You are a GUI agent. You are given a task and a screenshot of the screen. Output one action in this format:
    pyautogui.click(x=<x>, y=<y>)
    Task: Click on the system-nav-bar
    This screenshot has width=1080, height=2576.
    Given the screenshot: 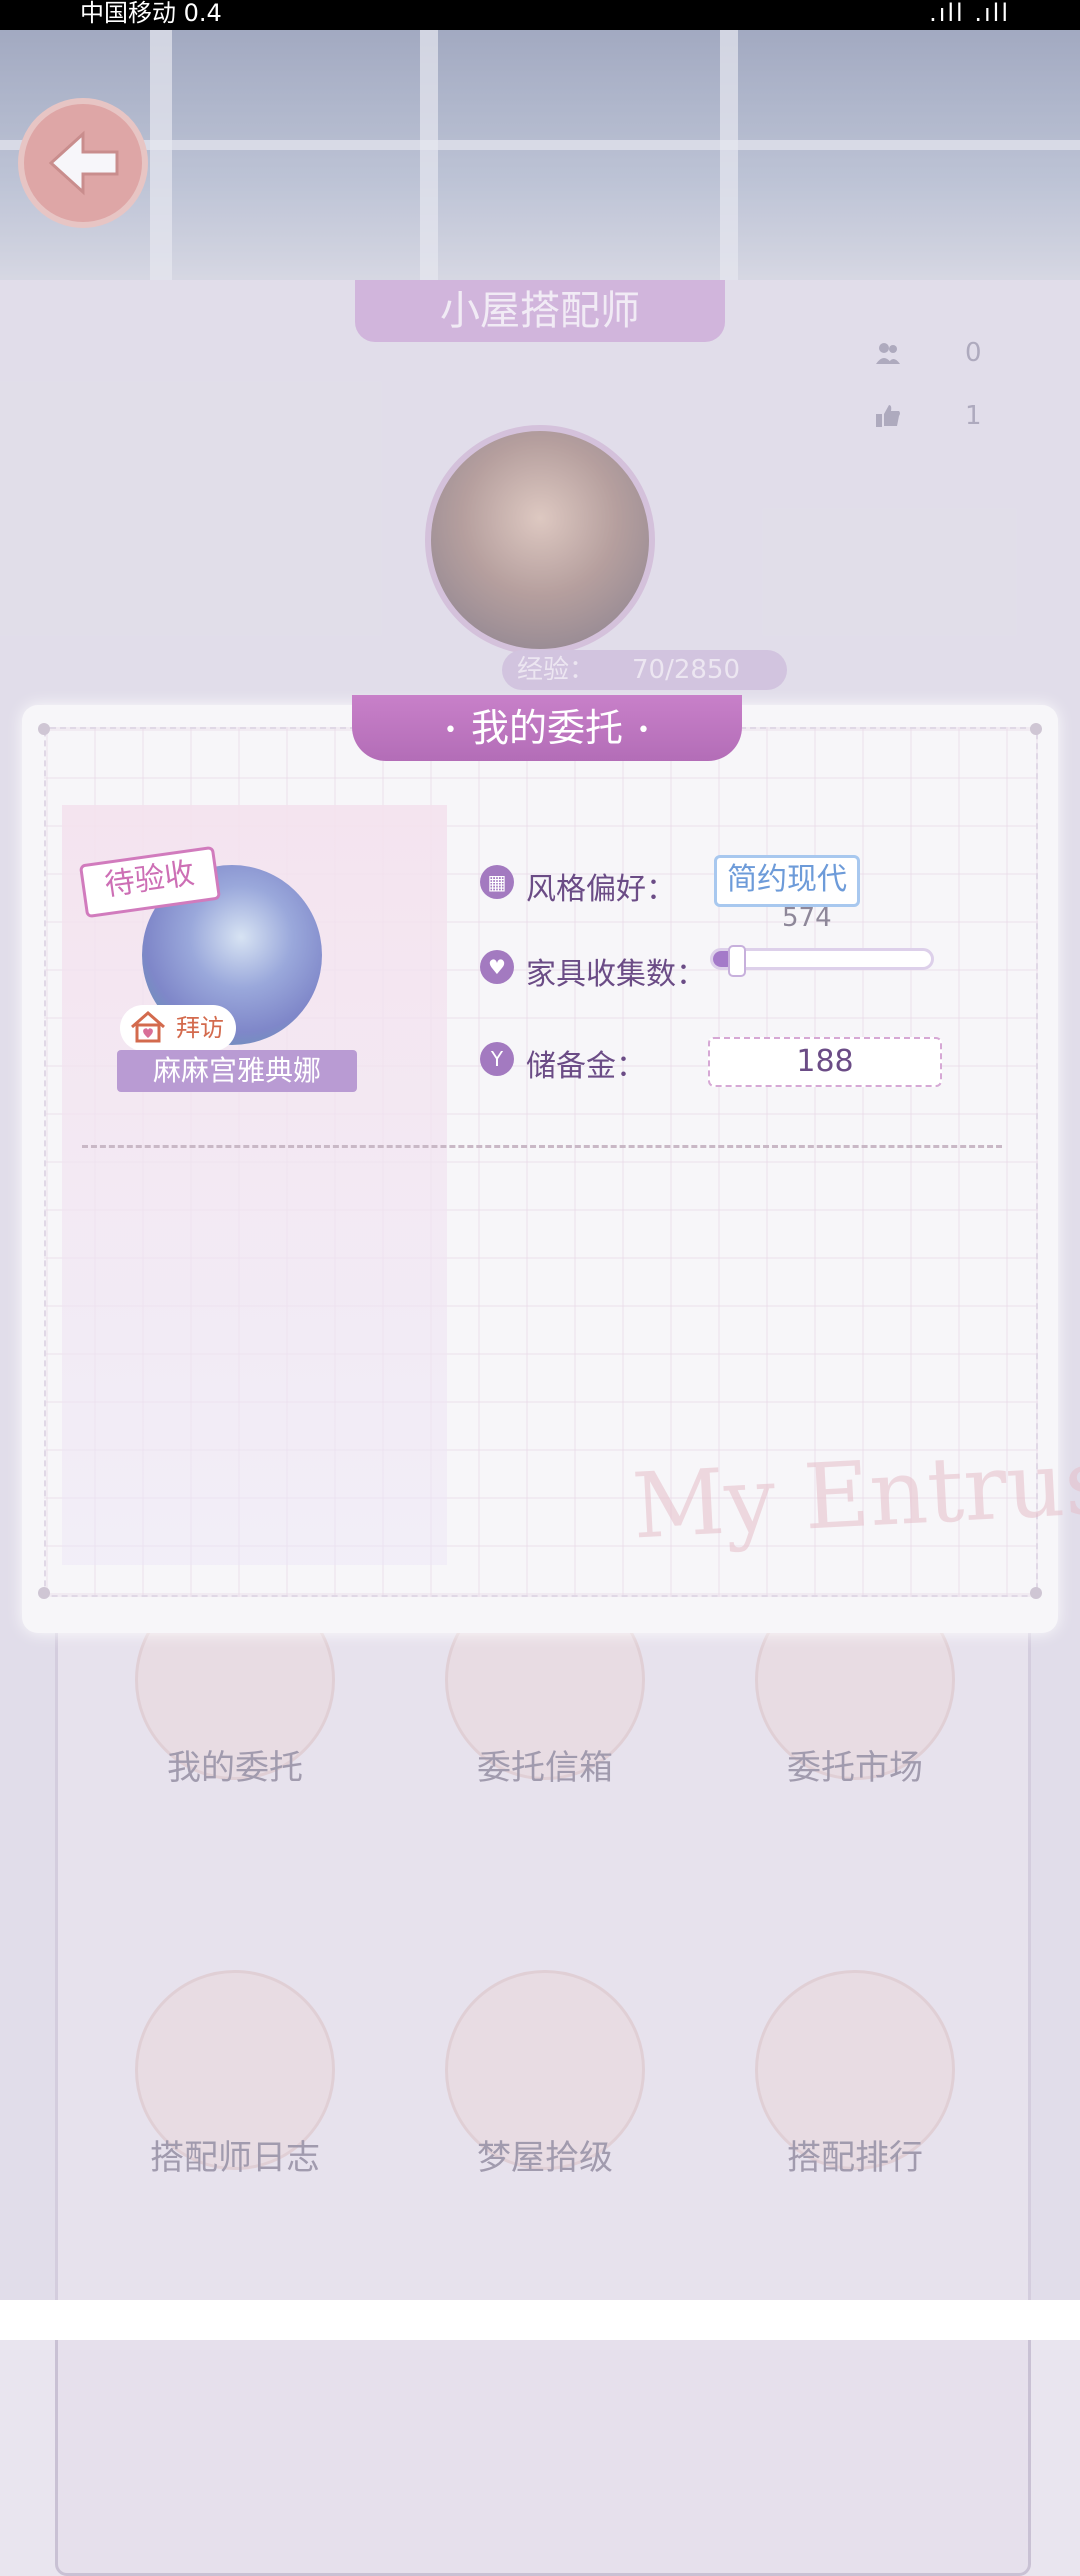 What is the action you would take?
    pyautogui.click(x=540, y=2320)
    